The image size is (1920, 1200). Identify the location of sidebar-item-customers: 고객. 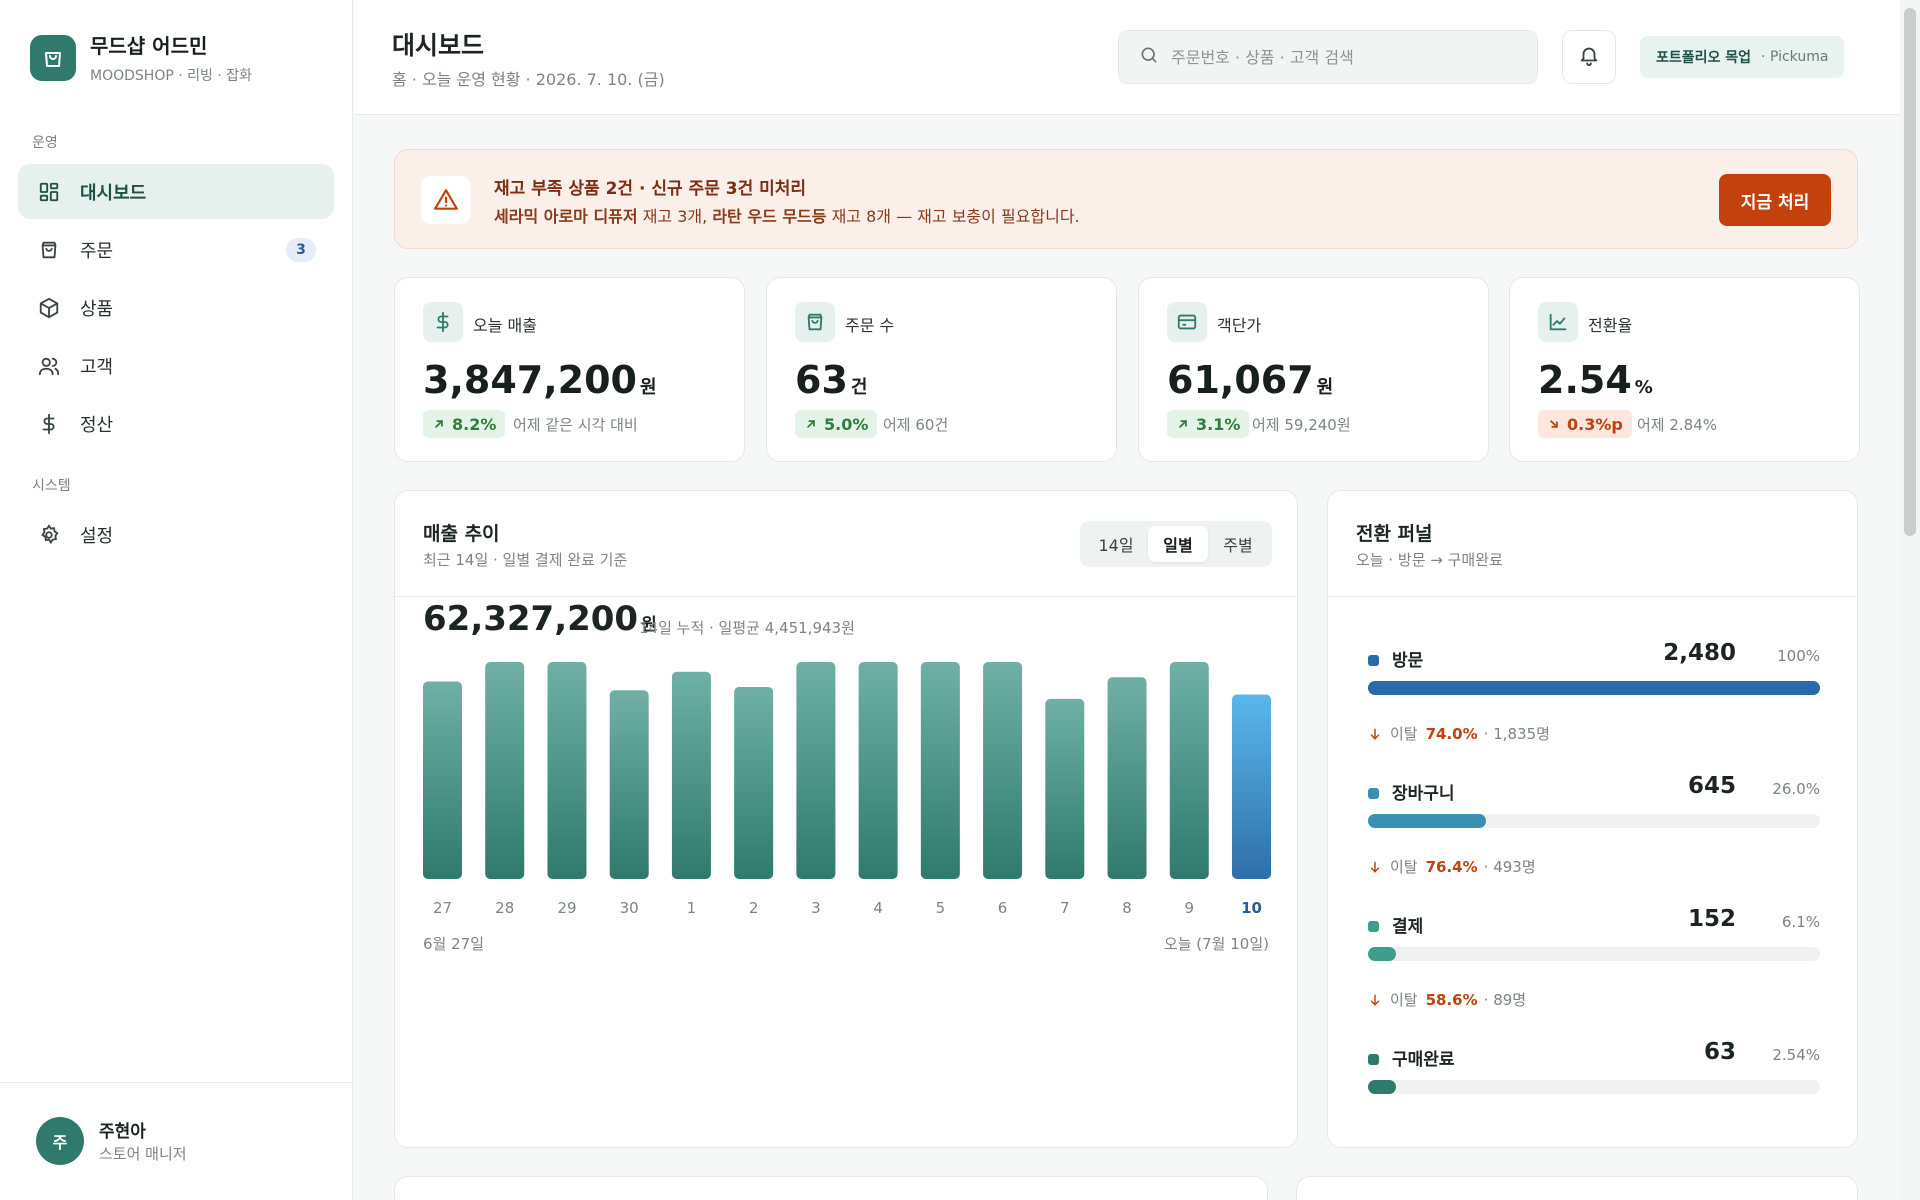
(176, 365).